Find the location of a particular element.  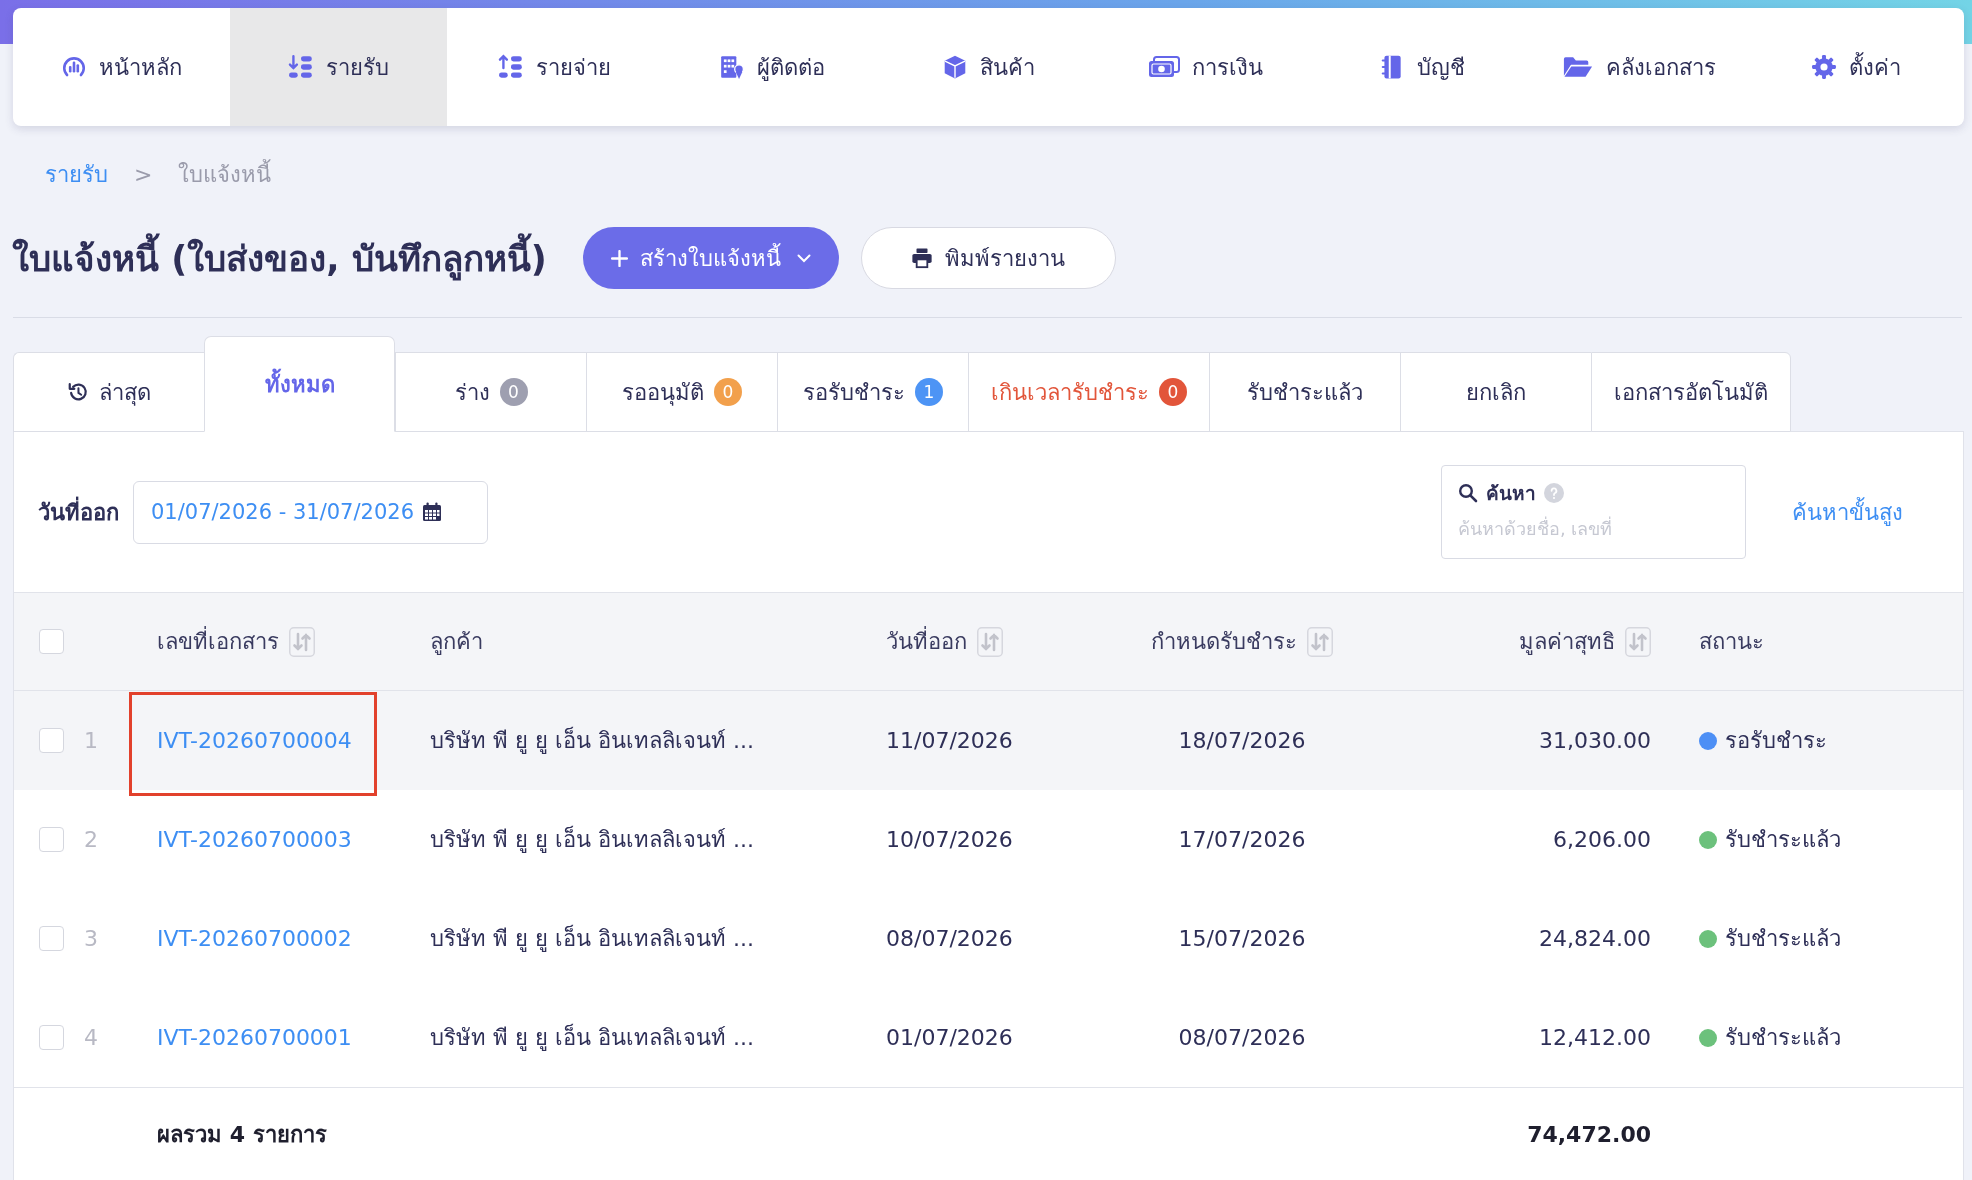

filter-tab: ล่าสุด is located at coordinates (108, 392).